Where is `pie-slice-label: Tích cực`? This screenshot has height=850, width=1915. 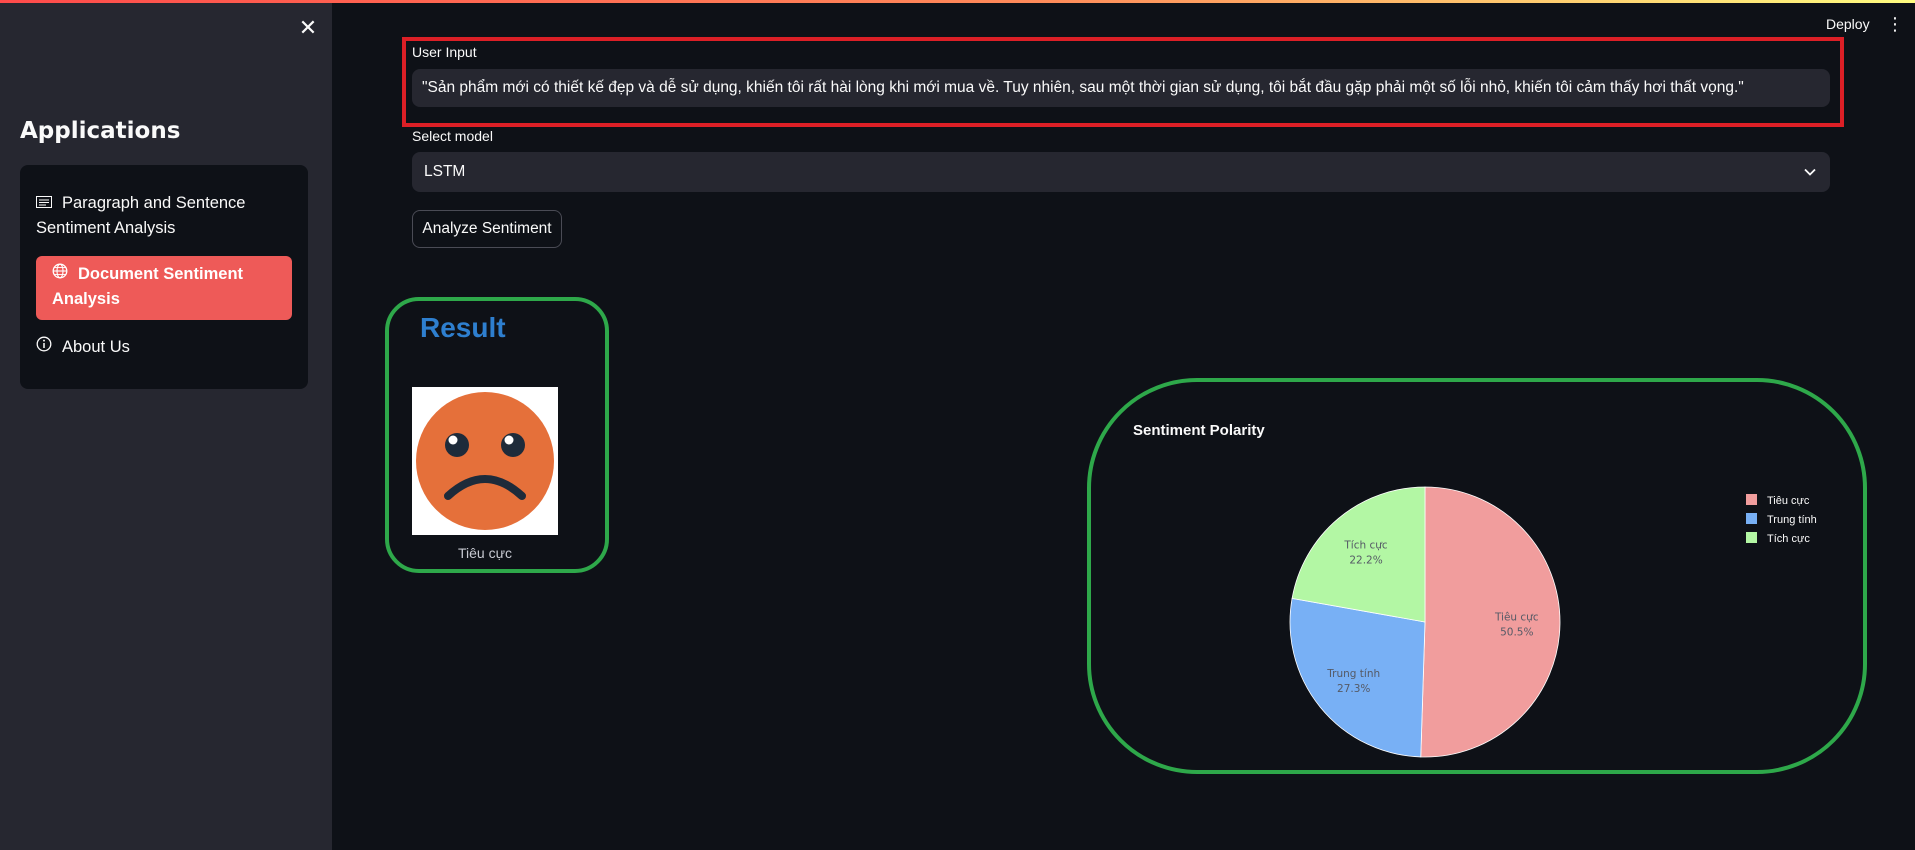
pie-slice-label: Tích cực is located at coordinates (1365, 546).